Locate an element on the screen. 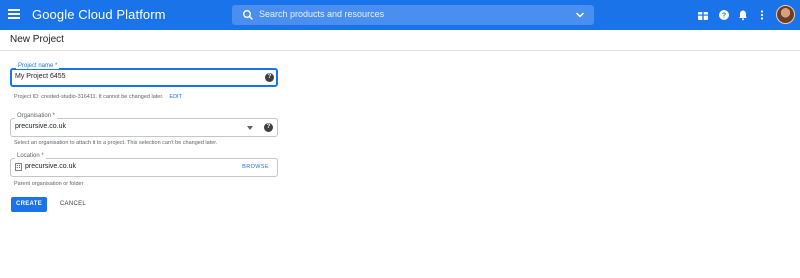  location-label: Location * is located at coordinates (30, 156).